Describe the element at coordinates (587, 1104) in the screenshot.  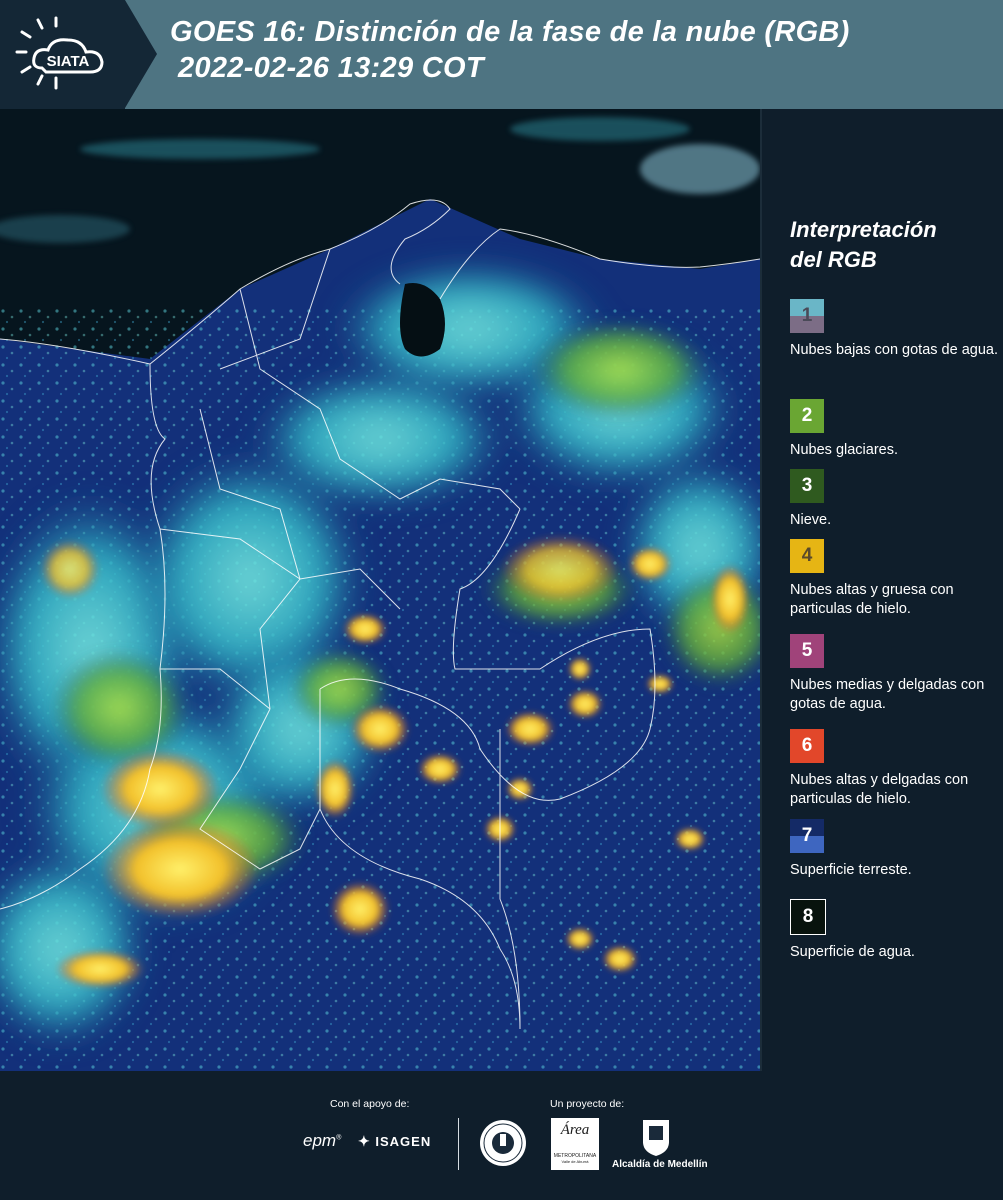
I see `project-label: Un proyecto de:` at that location.